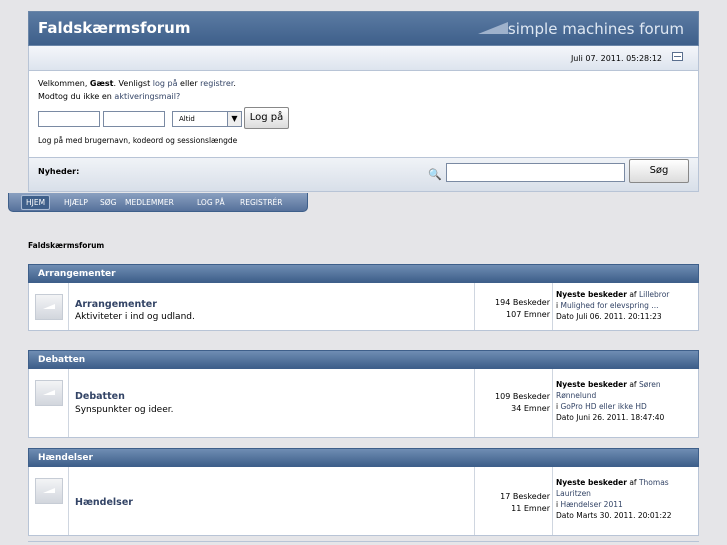 This screenshot has width=727, height=545. Describe the element at coordinates (435, 174) in the screenshot. I see `search-icon: 🔍` at that location.